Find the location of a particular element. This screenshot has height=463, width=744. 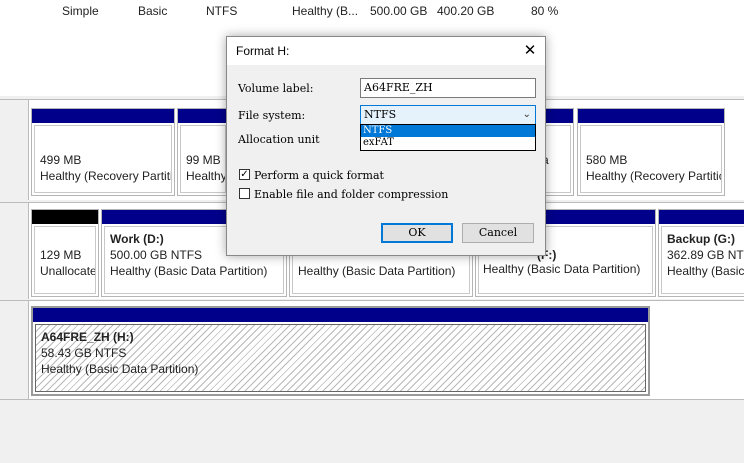

partition-size: 58.43 GB NTFS is located at coordinates (84, 353).